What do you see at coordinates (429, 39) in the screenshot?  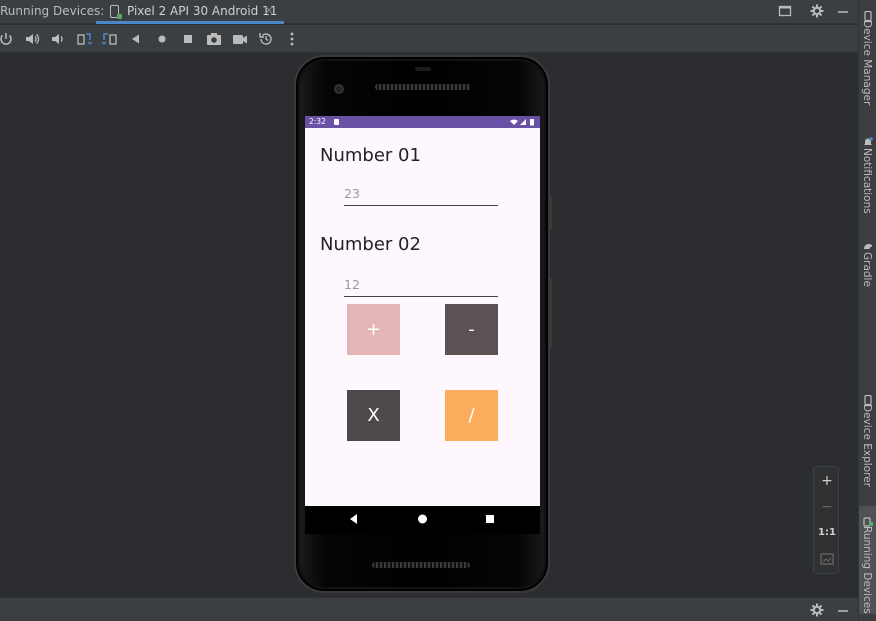 I see `device-toolbar` at bounding box center [429, 39].